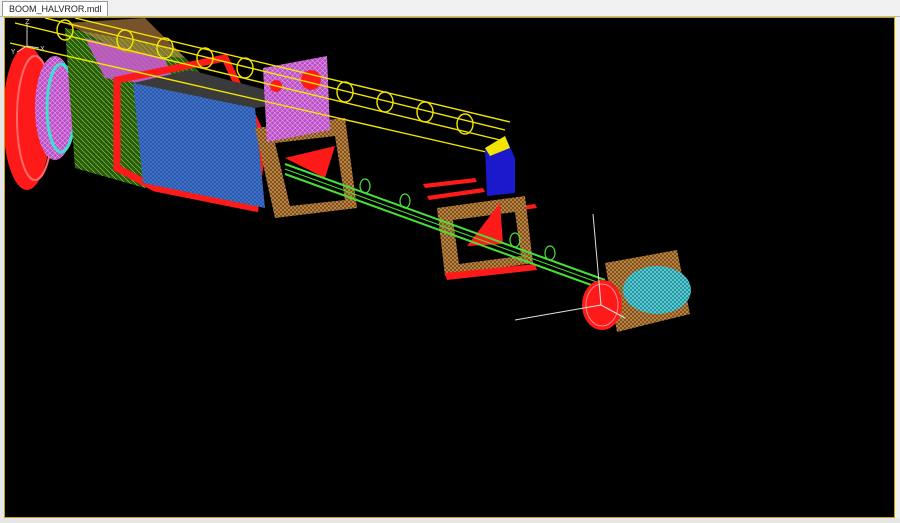  Describe the element at coordinates (13, 52) in the screenshot. I see `triad-y-label: Y` at that location.